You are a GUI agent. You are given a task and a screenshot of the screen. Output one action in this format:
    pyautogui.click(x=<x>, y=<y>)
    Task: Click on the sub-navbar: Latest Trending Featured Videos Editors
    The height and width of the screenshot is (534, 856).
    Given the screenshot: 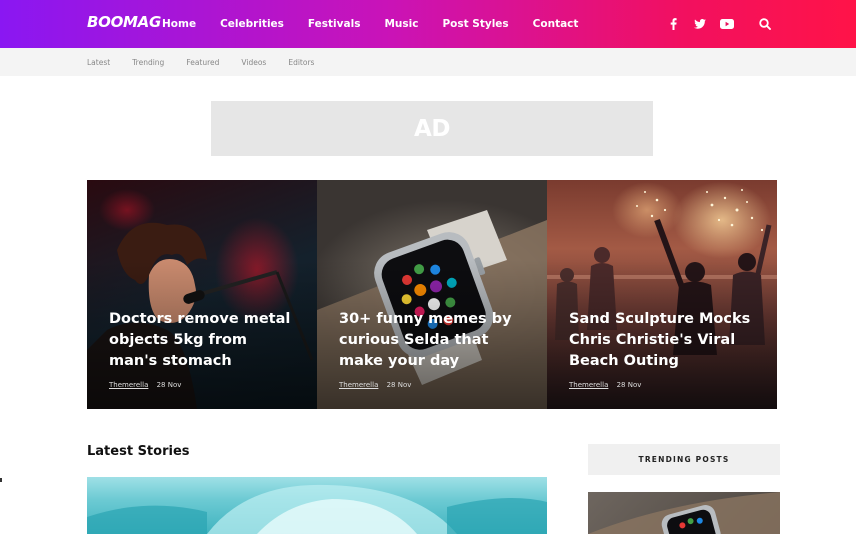 What is the action you would take?
    pyautogui.click(x=428, y=62)
    